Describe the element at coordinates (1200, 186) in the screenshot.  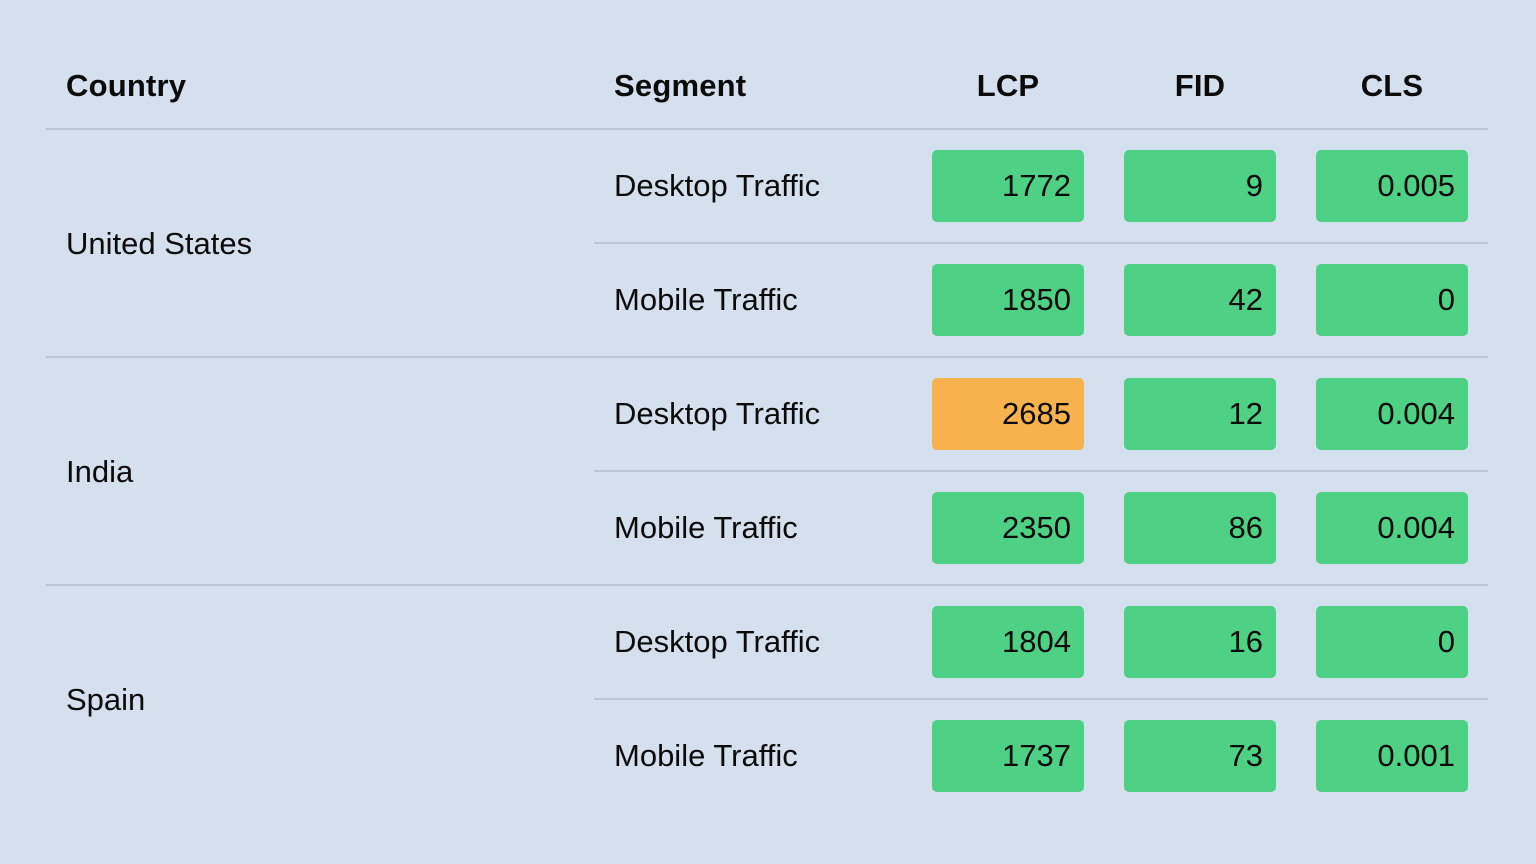
I see `fid-value-badge: 9` at that location.